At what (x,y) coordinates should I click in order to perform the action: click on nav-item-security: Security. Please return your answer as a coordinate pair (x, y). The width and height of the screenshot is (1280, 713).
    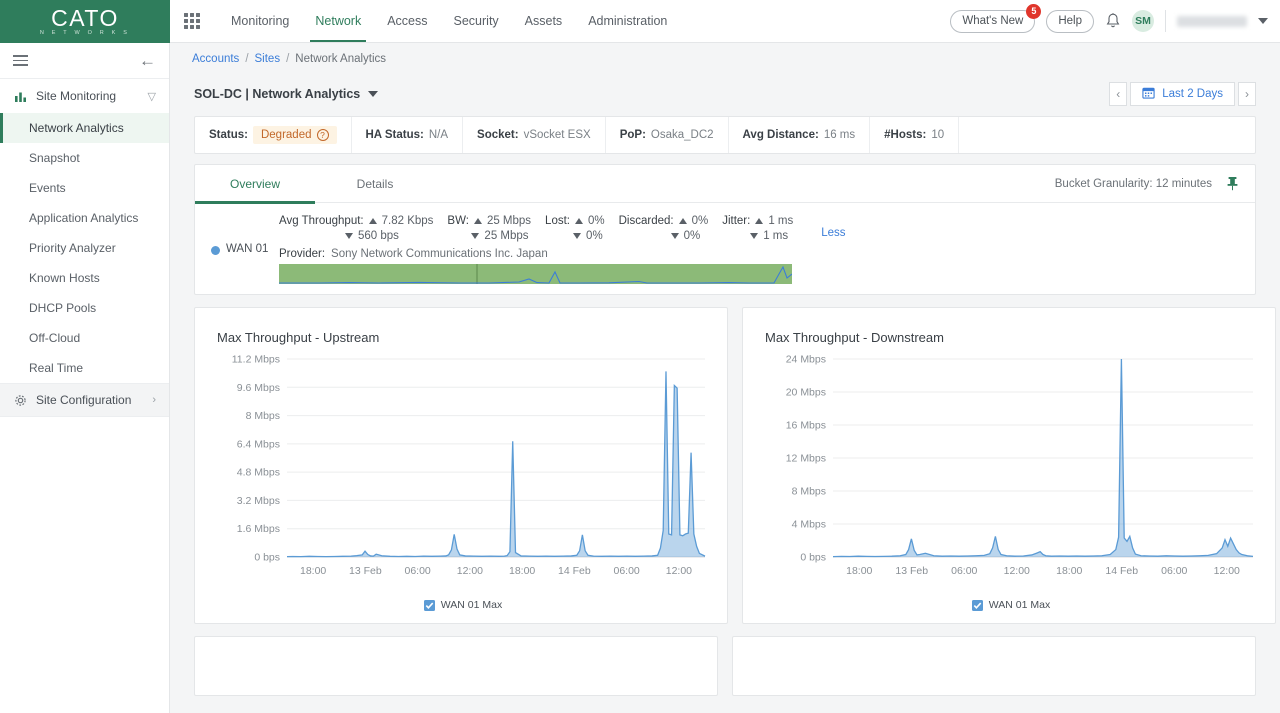
    Looking at the image, I should click on (476, 21).